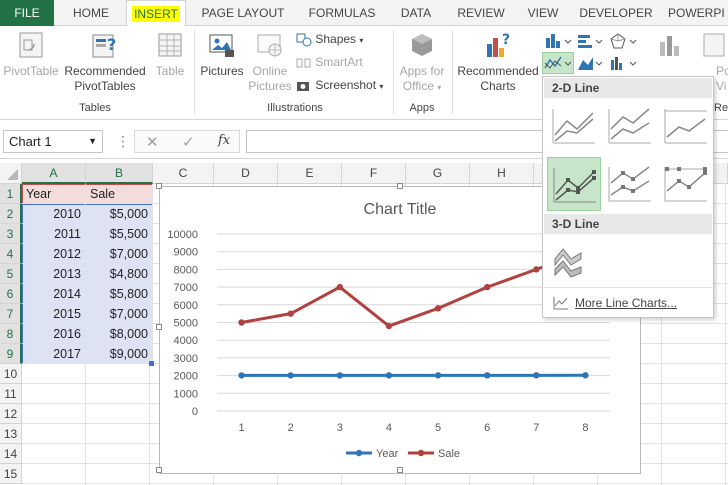  What do you see at coordinates (183, 173) in the screenshot?
I see `column-header-c: C` at bounding box center [183, 173].